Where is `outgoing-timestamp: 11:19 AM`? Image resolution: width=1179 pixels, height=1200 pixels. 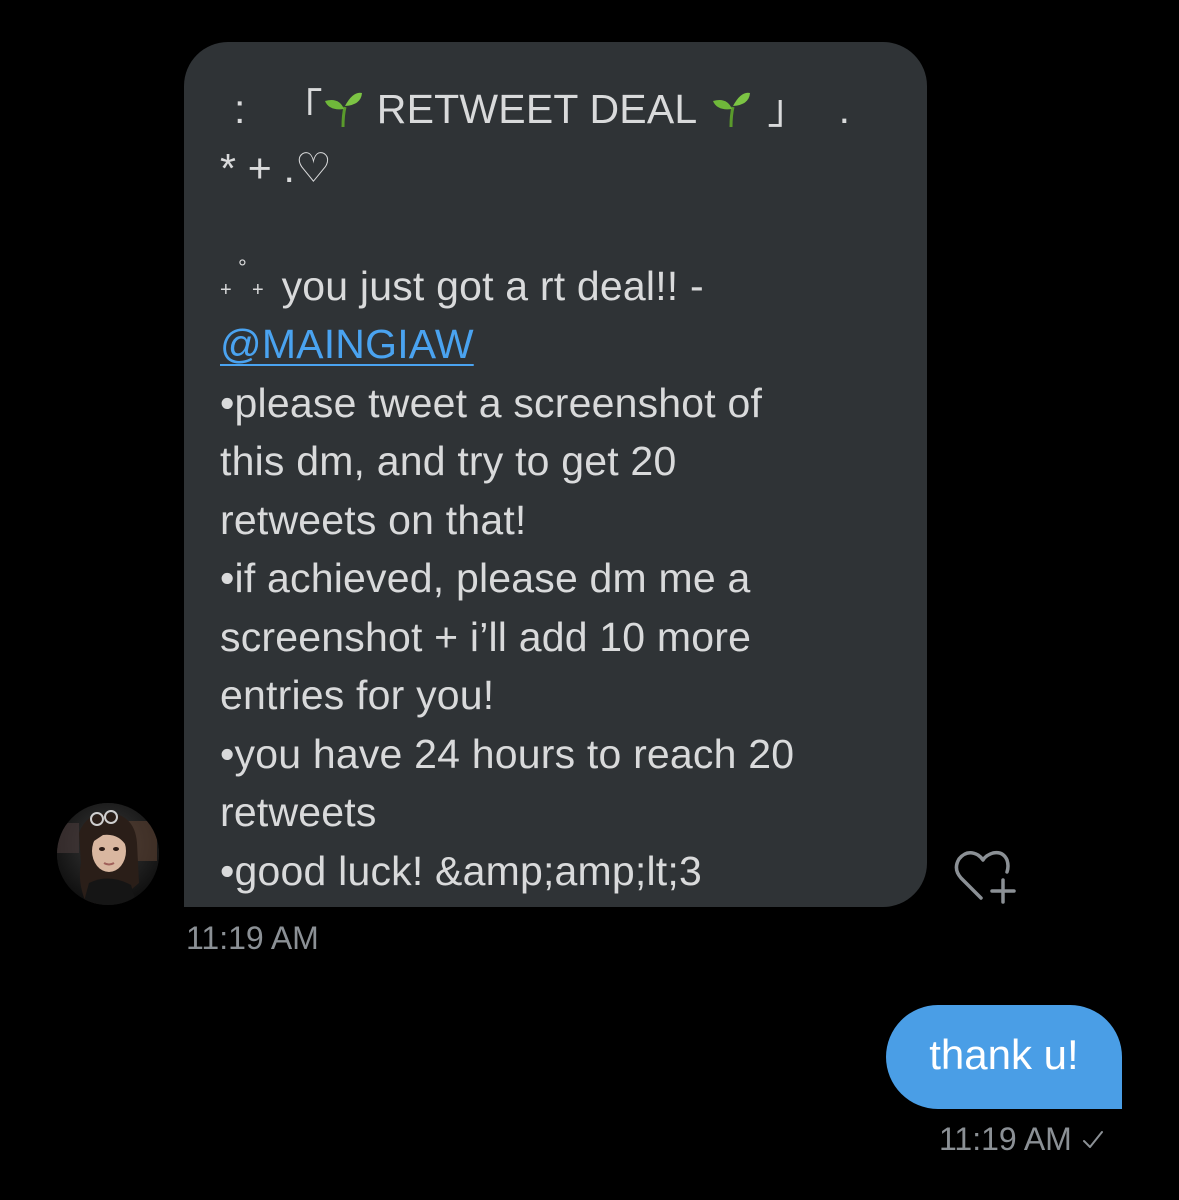
outgoing-timestamp: 11:19 AM is located at coordinates (1005, 1139).